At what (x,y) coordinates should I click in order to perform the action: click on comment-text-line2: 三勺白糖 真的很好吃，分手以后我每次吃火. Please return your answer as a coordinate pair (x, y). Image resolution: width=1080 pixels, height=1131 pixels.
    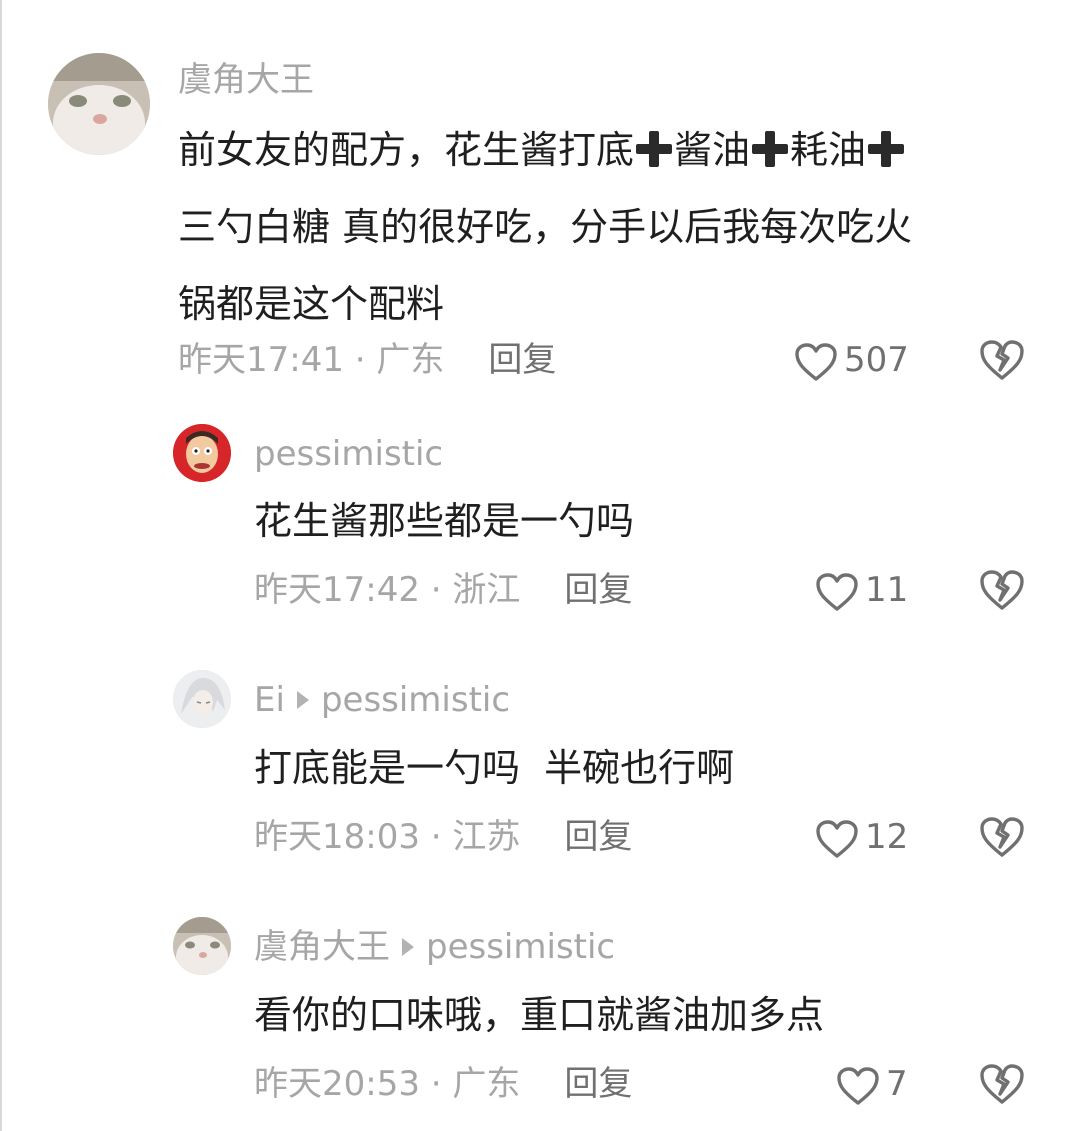
    Looking at the image, I should click on (545, 227).